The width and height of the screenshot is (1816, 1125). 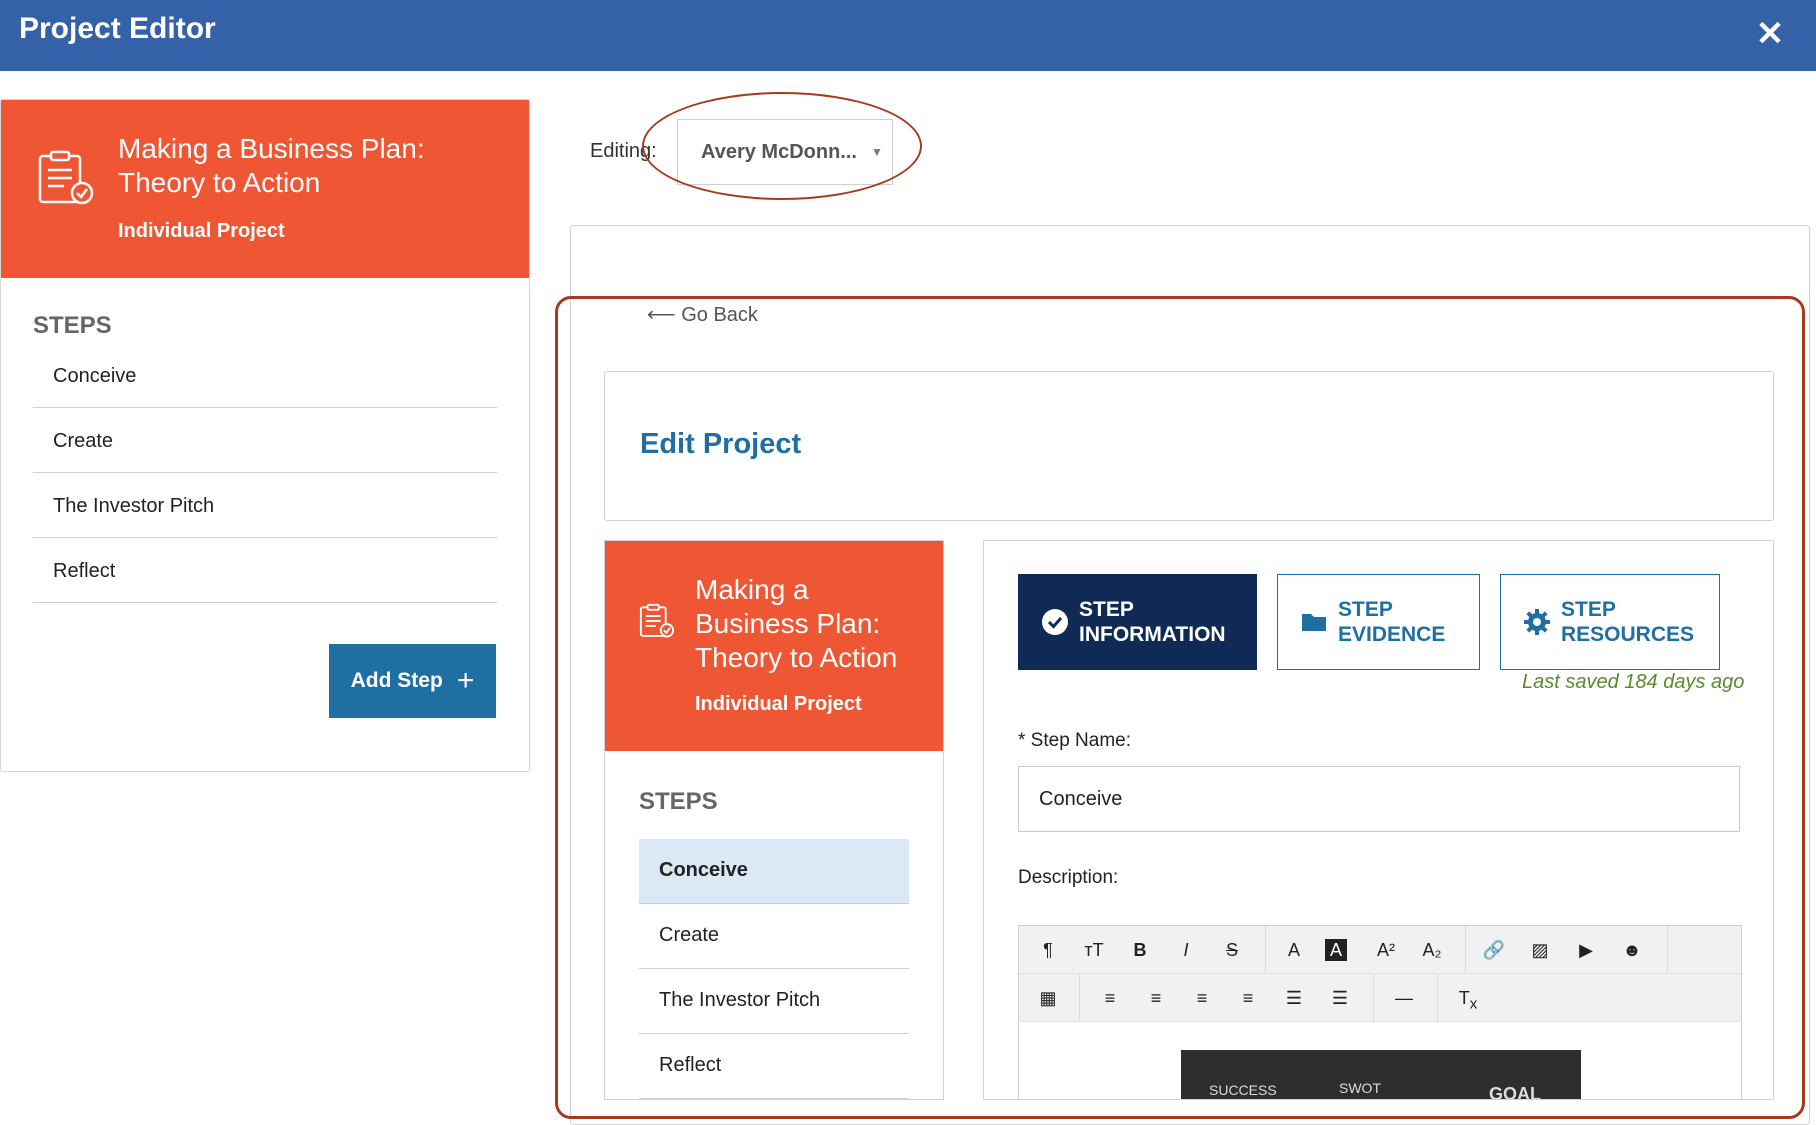 What do you see at coordinates (1610, 622) in the screenshot?
I see `tab-step-resources: STEP RESOURCES` at bounding box center [1610, 622].